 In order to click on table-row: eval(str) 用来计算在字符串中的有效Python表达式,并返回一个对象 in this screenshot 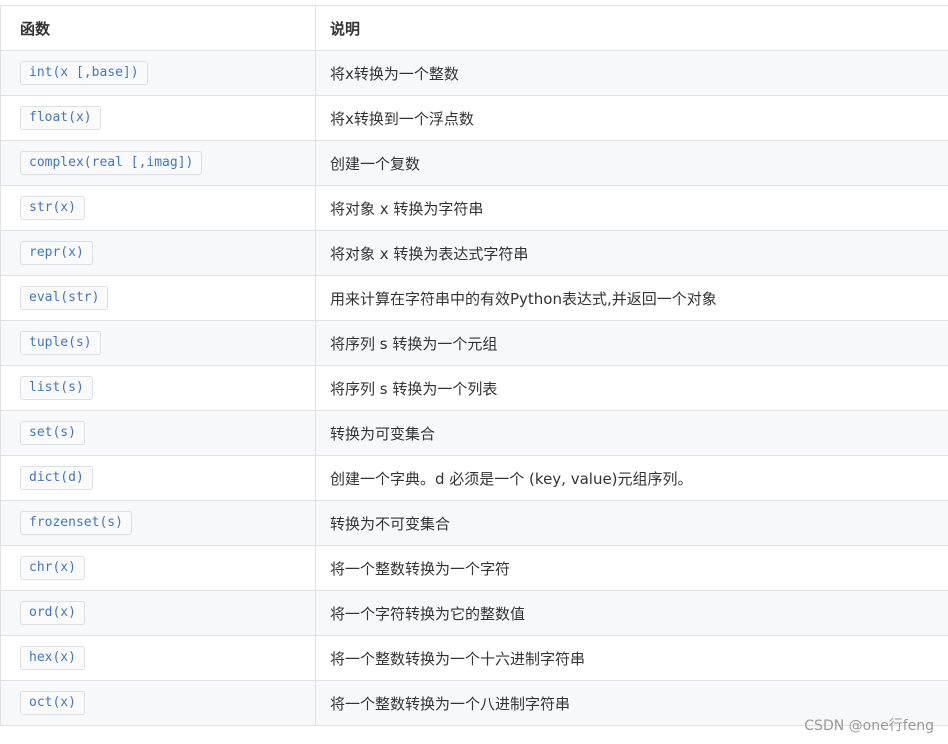, I will do `click(474, 298)`.